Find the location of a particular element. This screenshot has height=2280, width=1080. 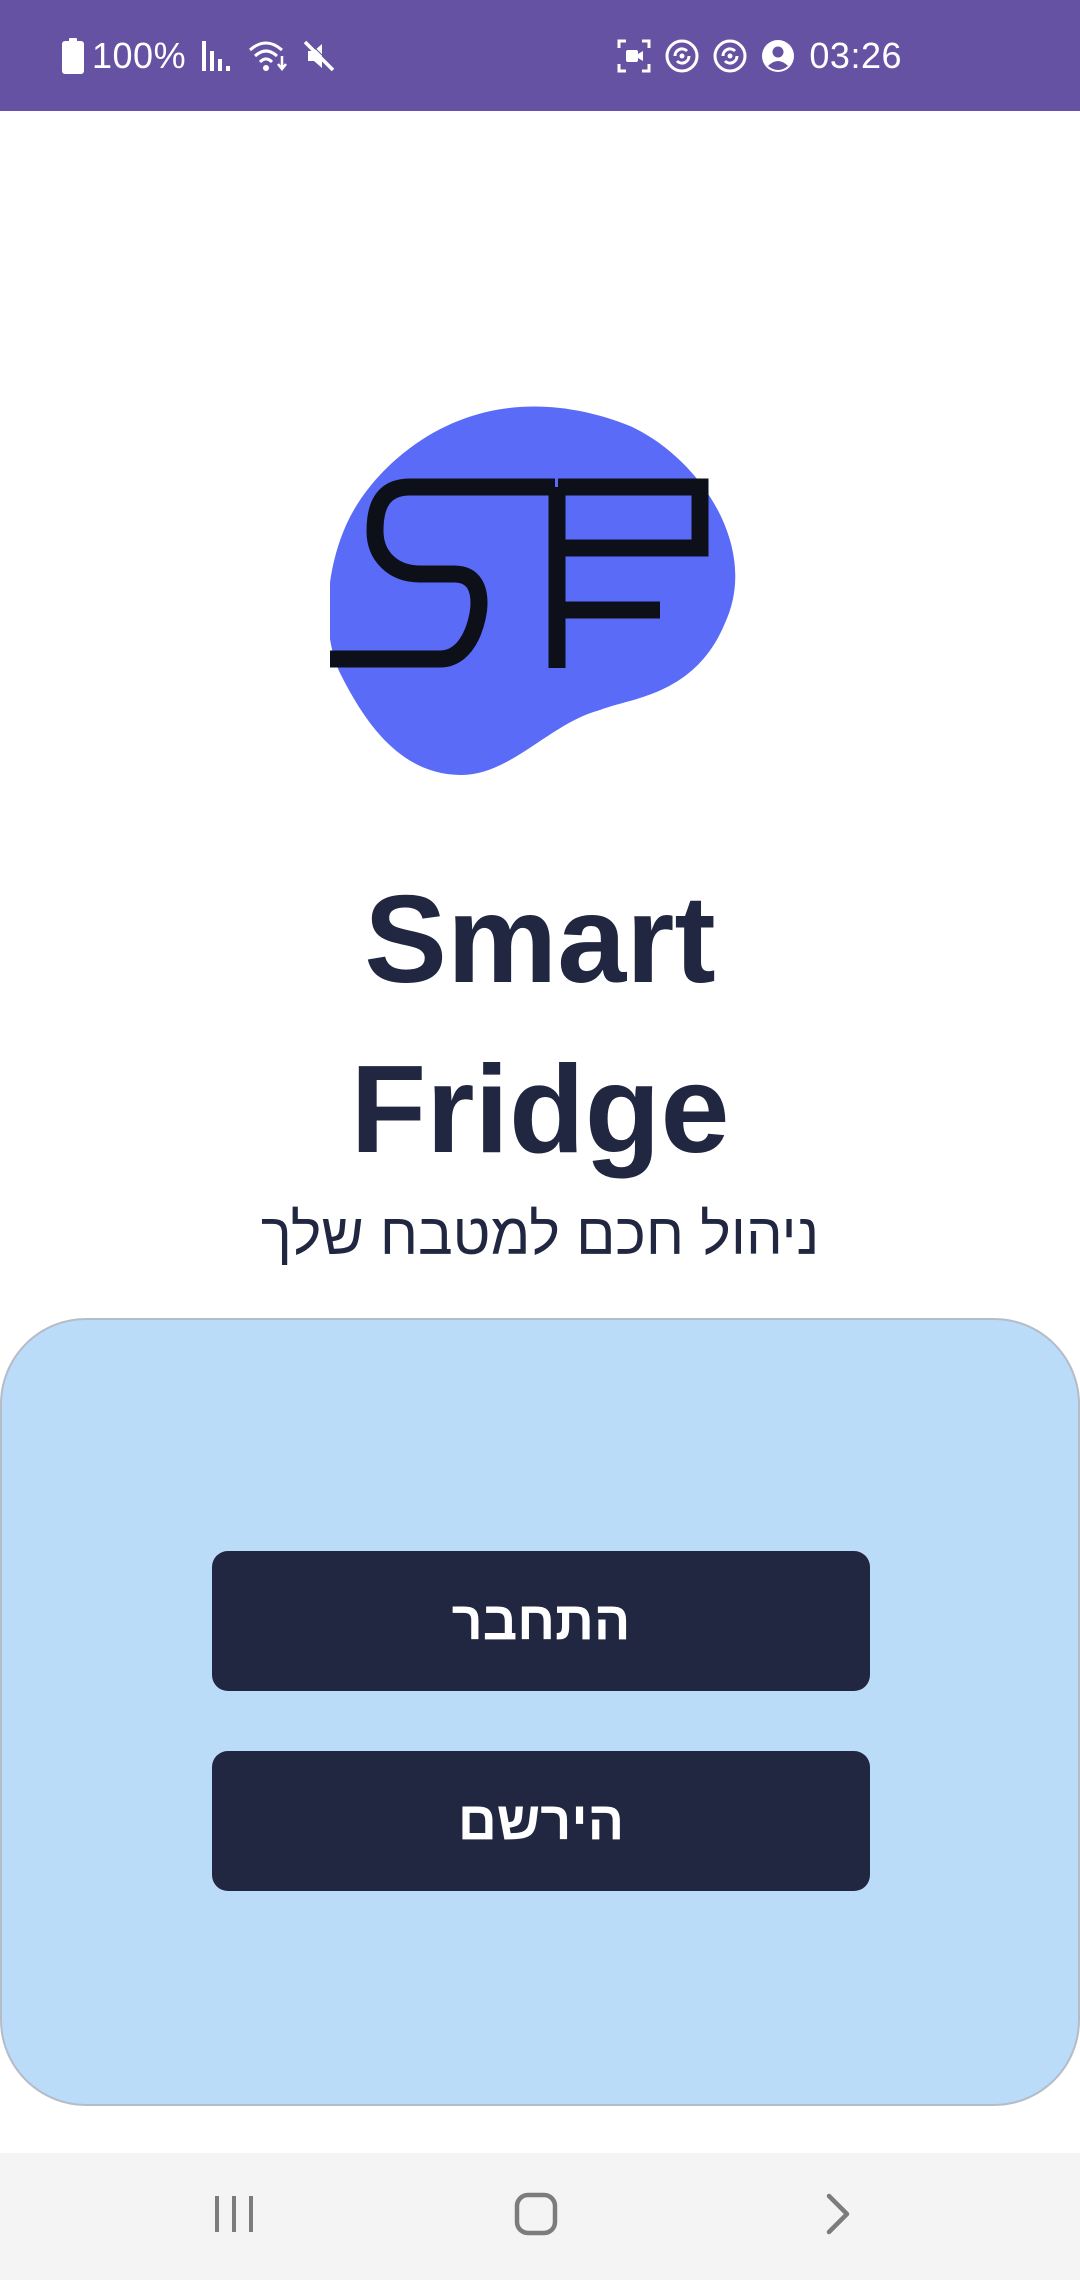

signal-icon is located at coordinates (217, 55).